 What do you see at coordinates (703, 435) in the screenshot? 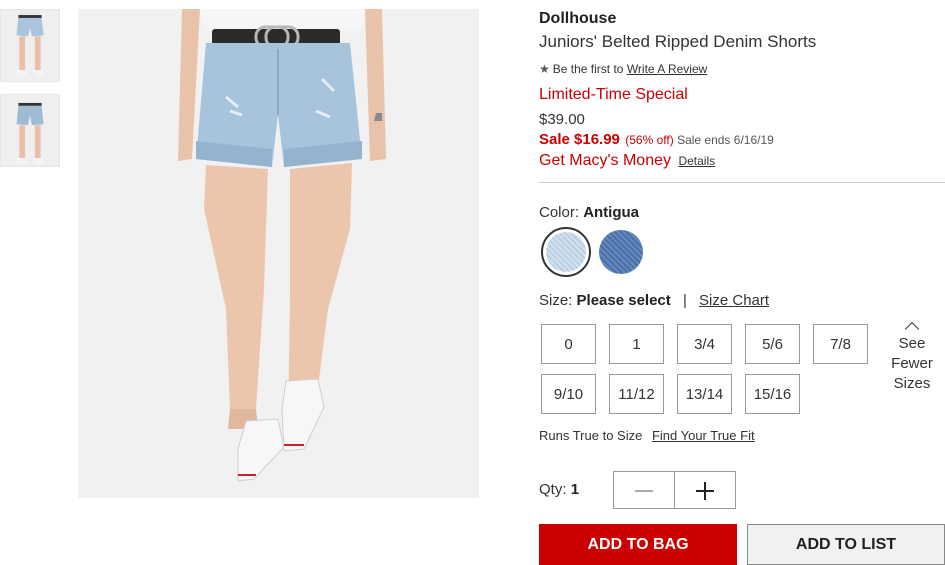
I see `true-fit-link: Find Your True Fit` at bounding box center [703, 435].